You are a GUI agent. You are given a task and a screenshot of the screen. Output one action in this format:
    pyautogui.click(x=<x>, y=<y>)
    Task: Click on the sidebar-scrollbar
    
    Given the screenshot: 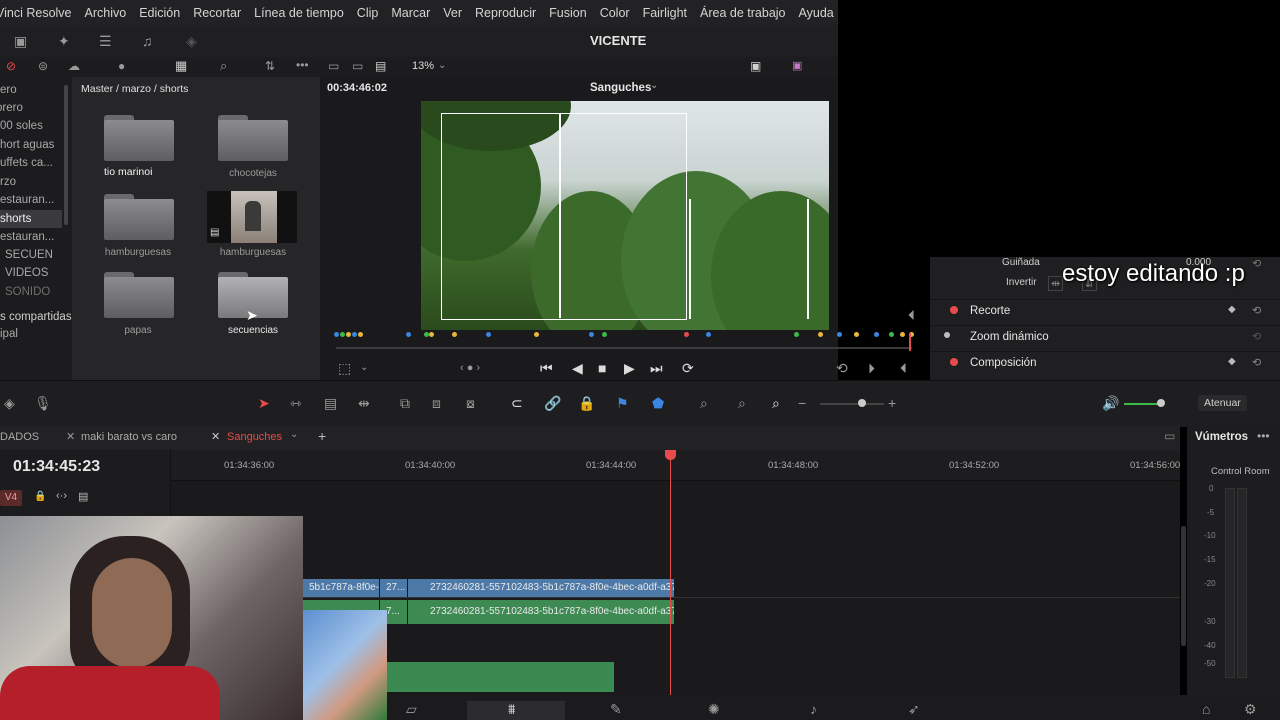 What is the action you would take?
    pyautogui.click(x=66, y=155)
    